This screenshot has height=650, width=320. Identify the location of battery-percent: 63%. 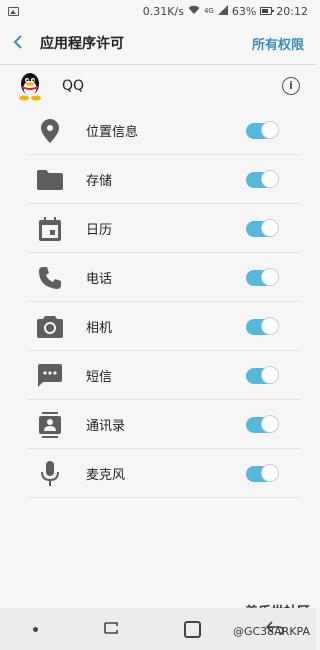
(244, 11).